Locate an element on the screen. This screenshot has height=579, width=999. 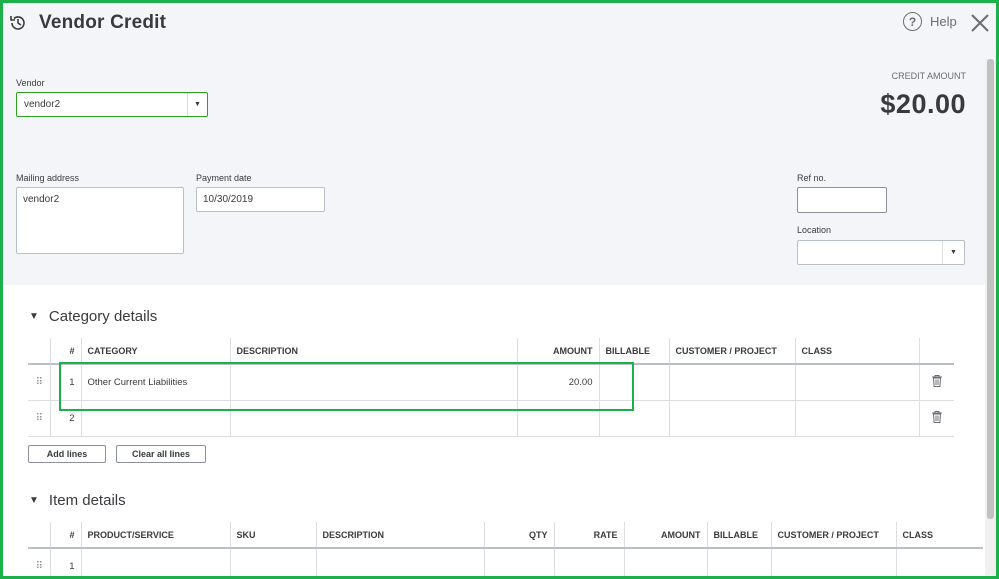
location-label: Location is located at coordinates (814, 230).